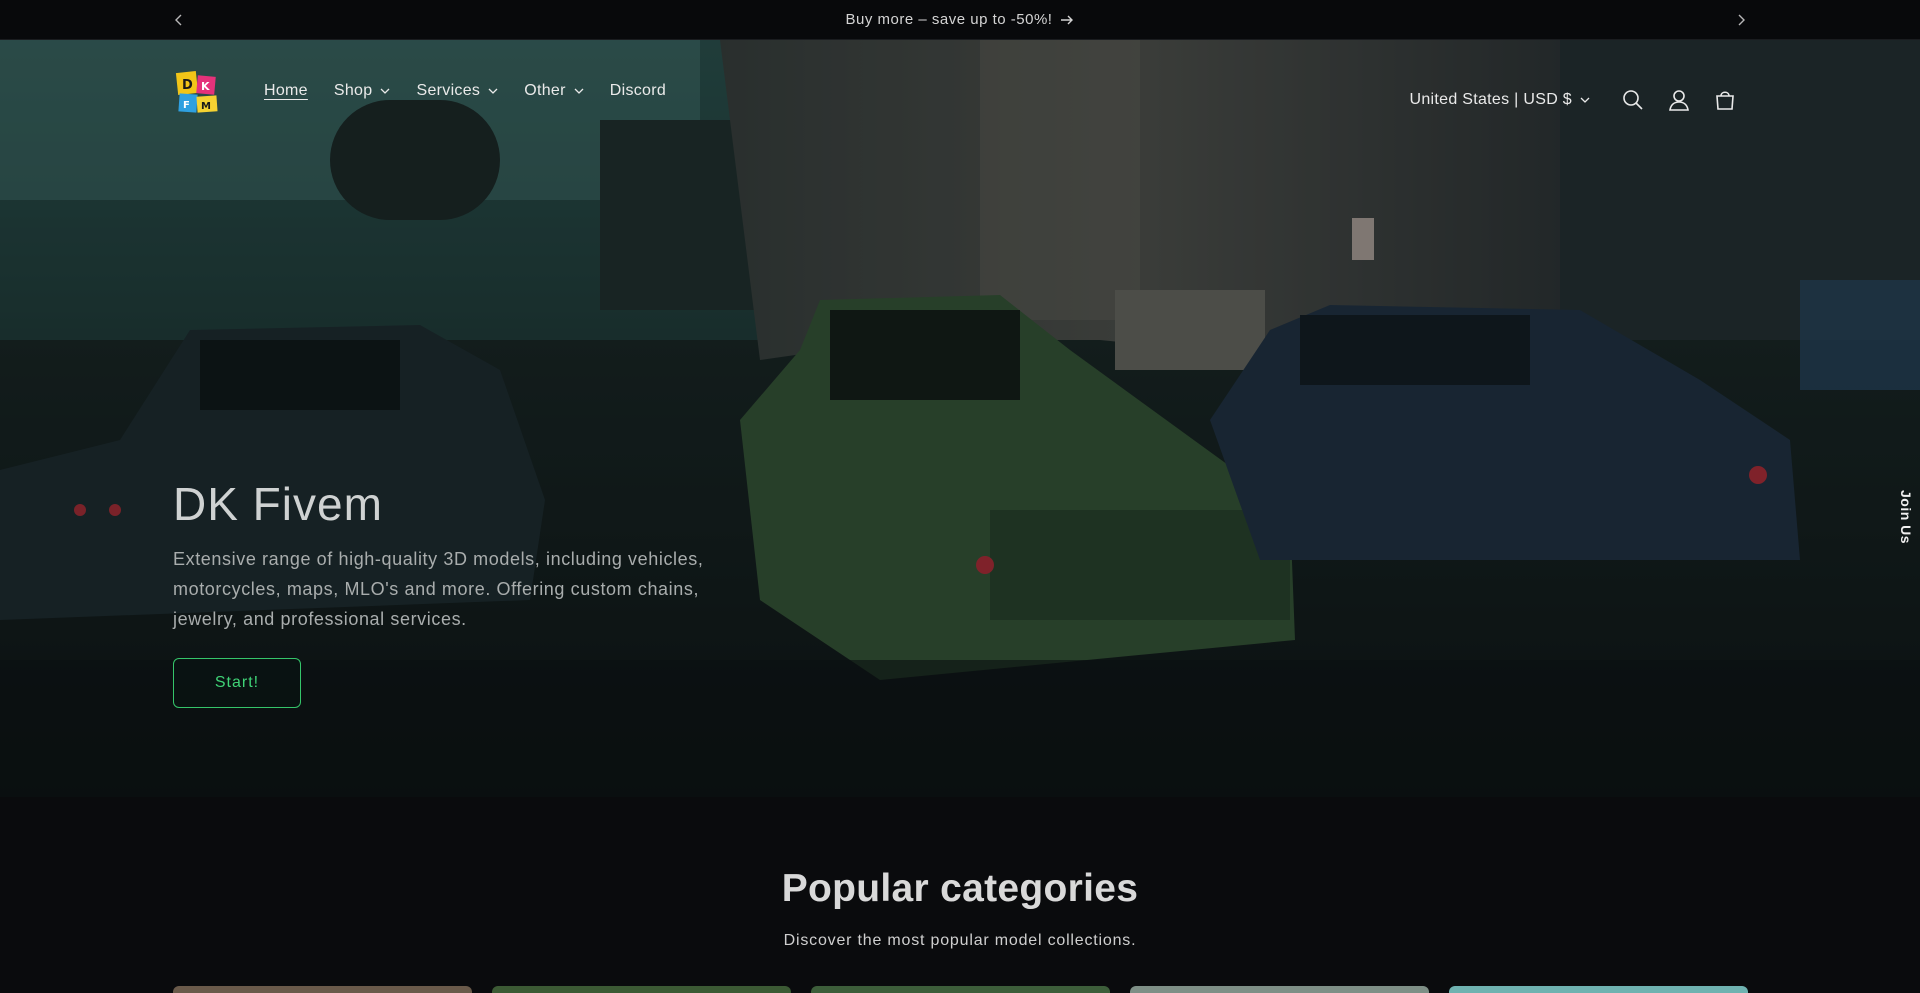 This screenshot has width=1920, height=993. I want to click on announcement-bar: Buy more – save up to -50%!, so click(960, 20).